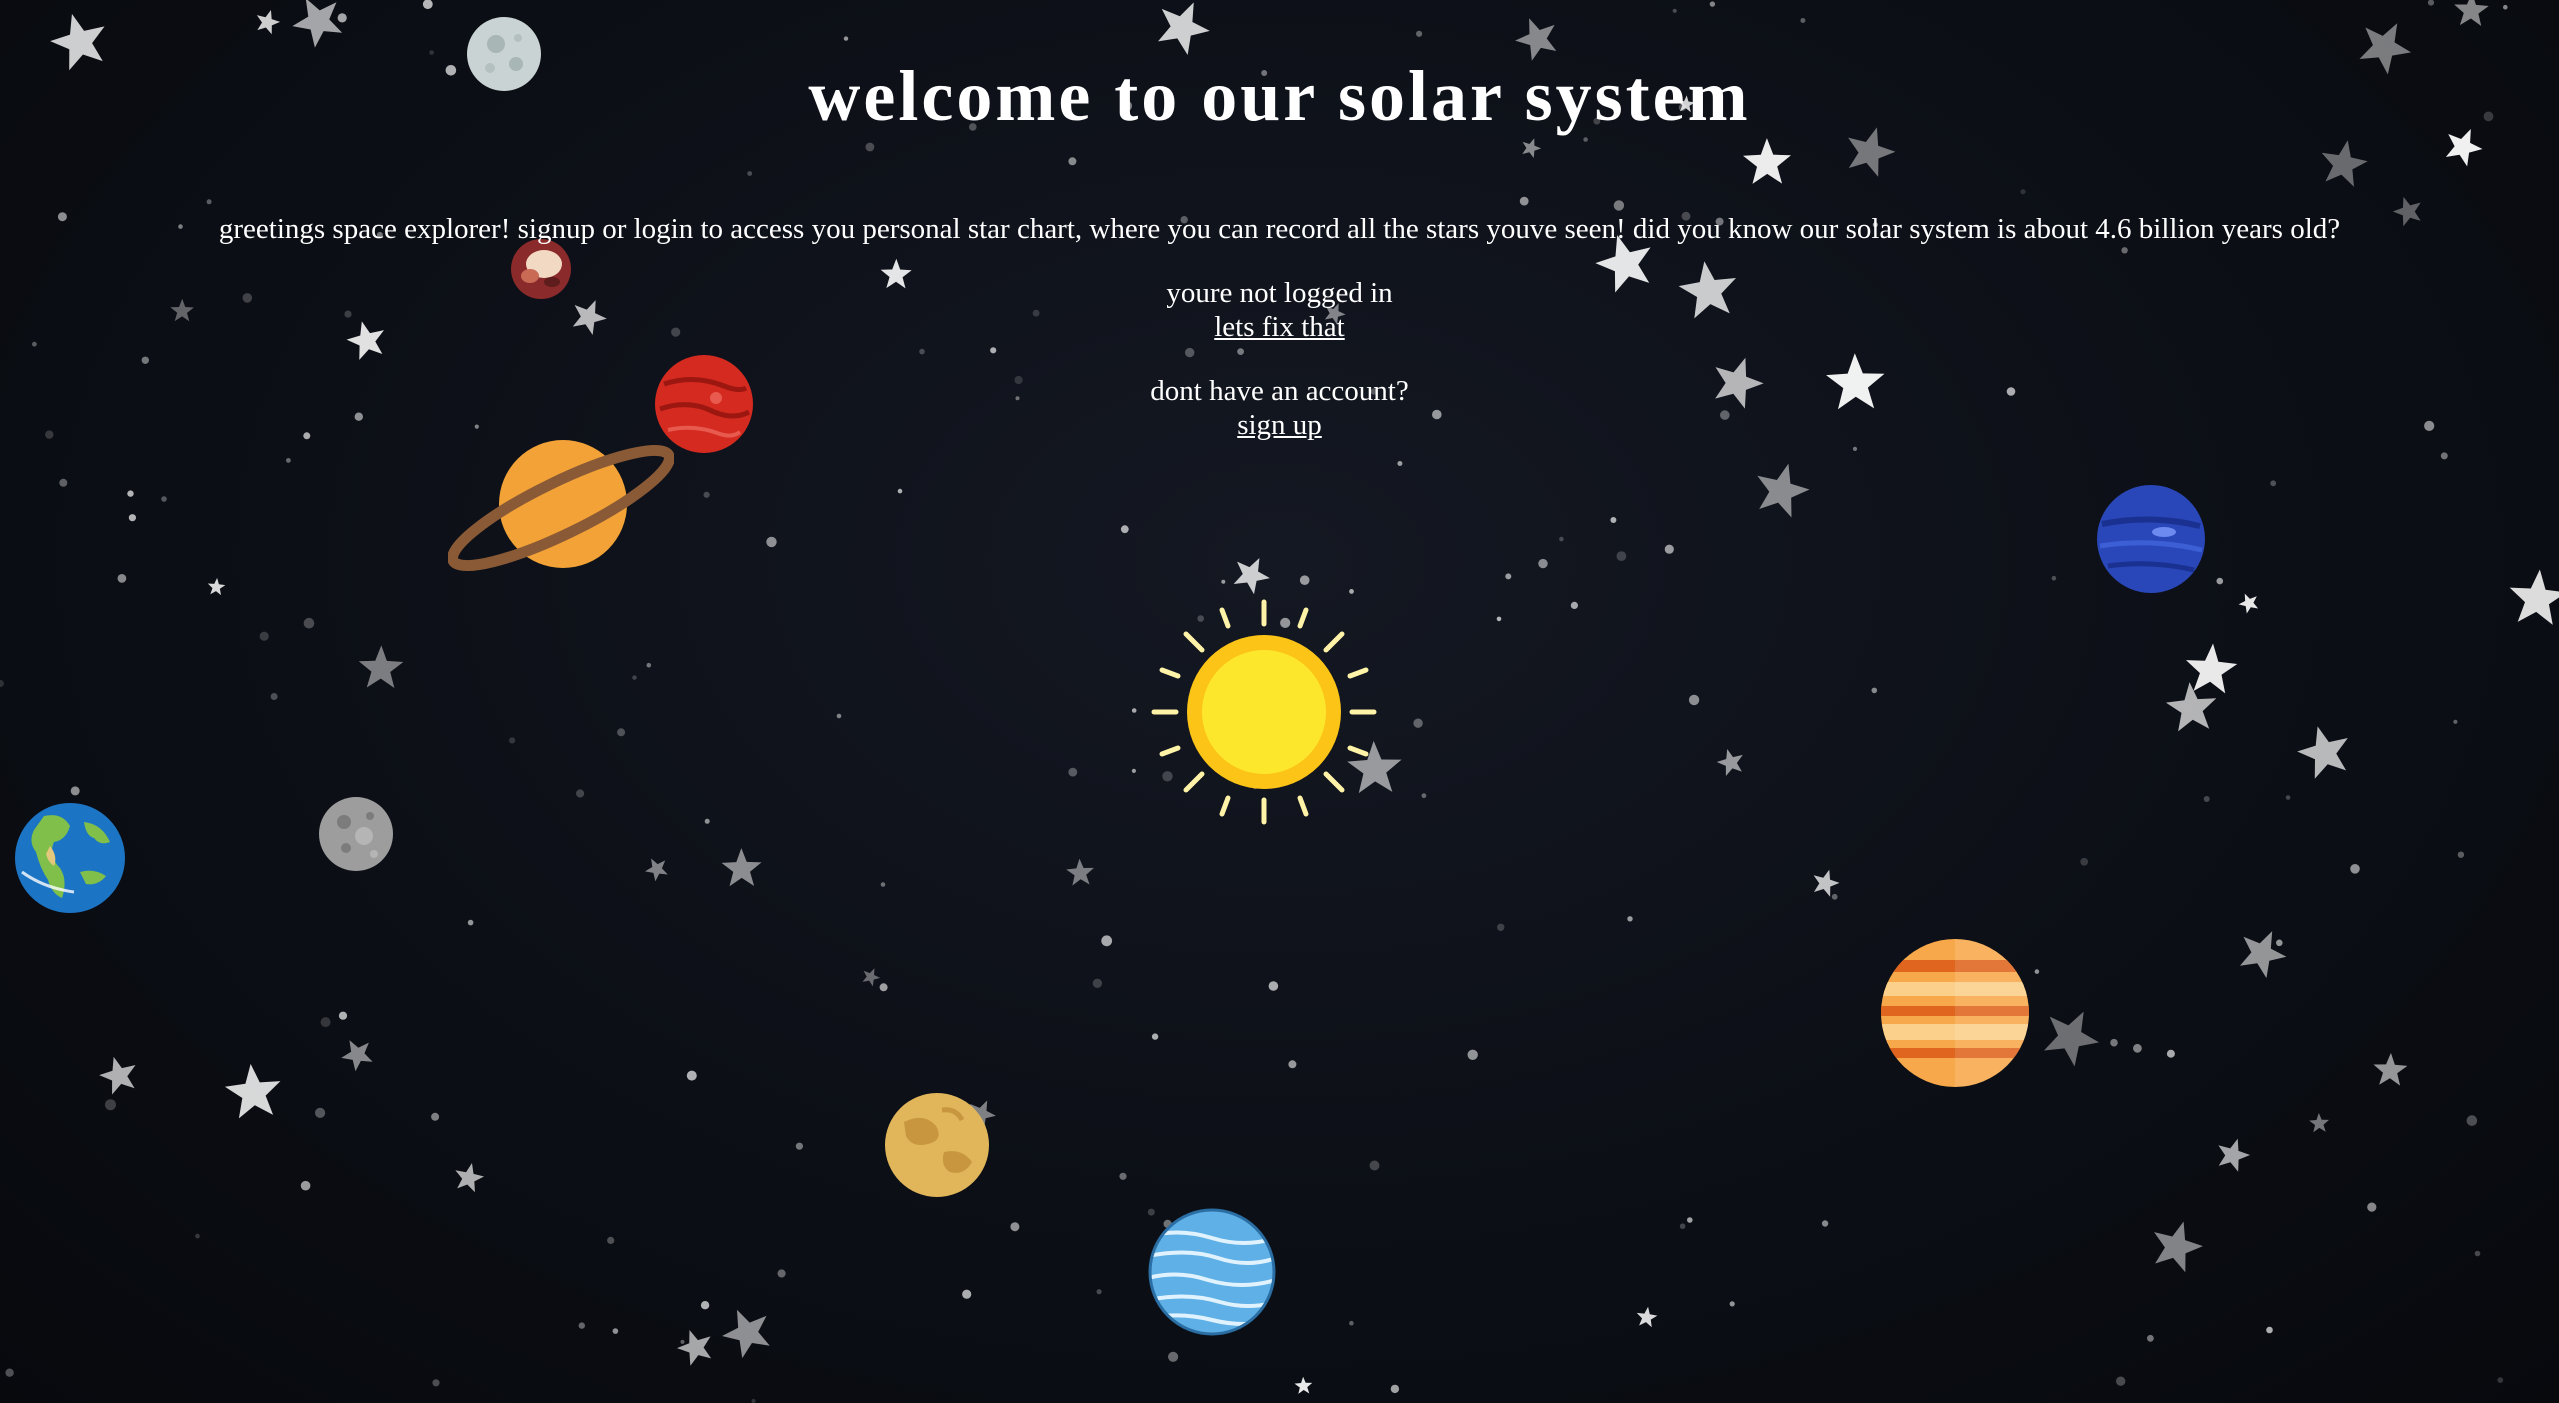 This screenshot has height=1403, width=2559. Describe the element at coordinates (70, 858) in the screenshot. I see `earth-icon` at that location.